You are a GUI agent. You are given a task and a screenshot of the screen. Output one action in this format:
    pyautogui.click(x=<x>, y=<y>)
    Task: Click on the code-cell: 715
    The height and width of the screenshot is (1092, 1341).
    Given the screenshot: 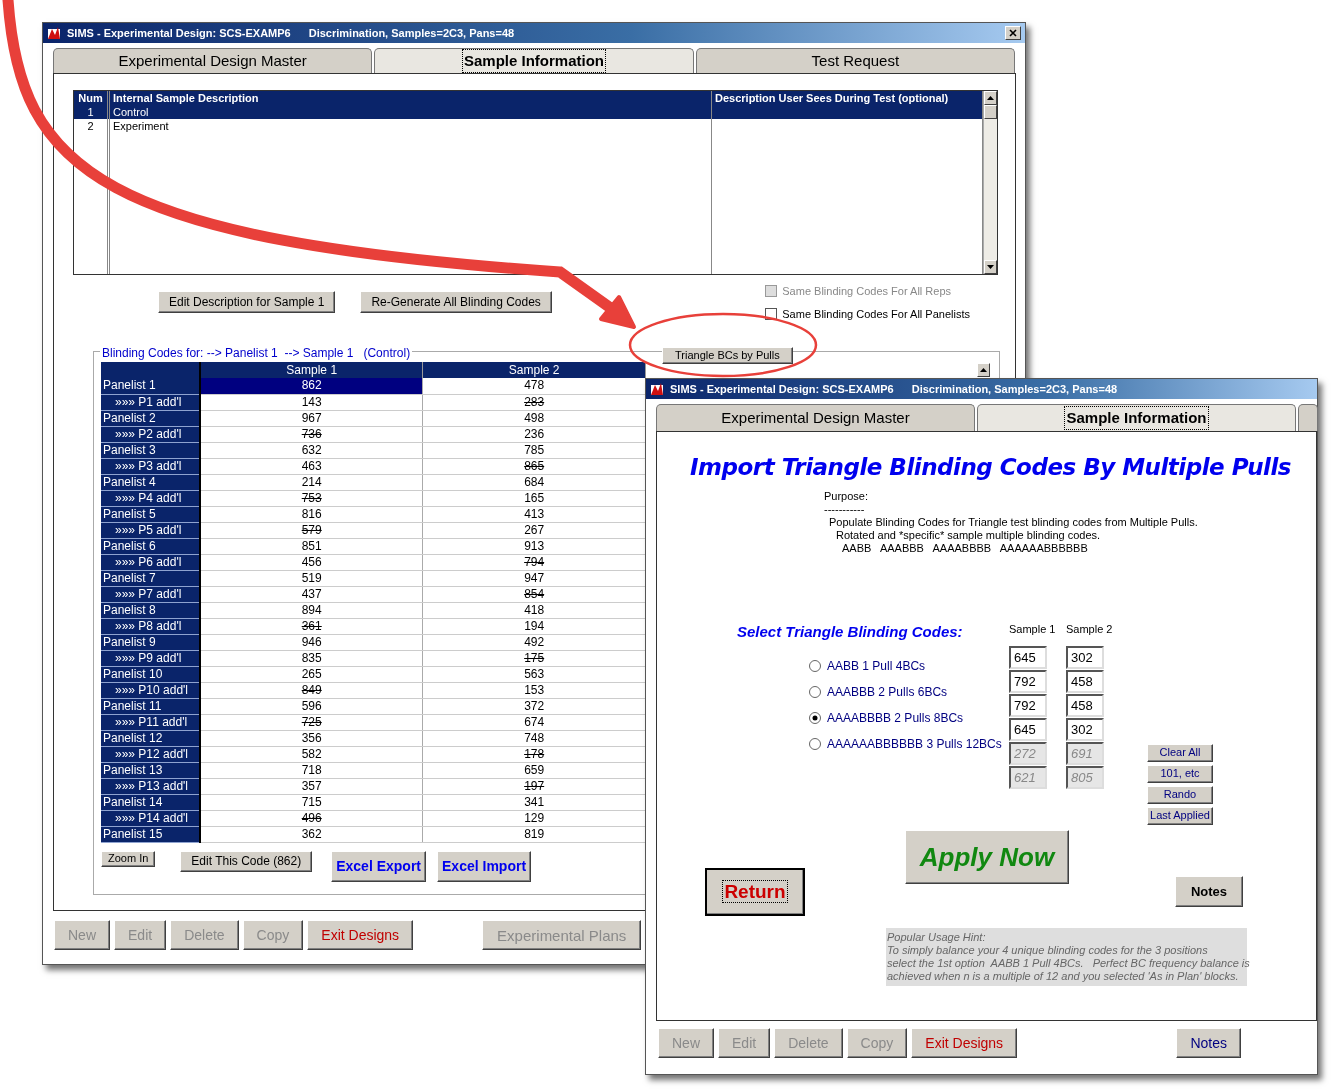 What is the action you would take?
    pyautogui.click(x=311, y=802)
    